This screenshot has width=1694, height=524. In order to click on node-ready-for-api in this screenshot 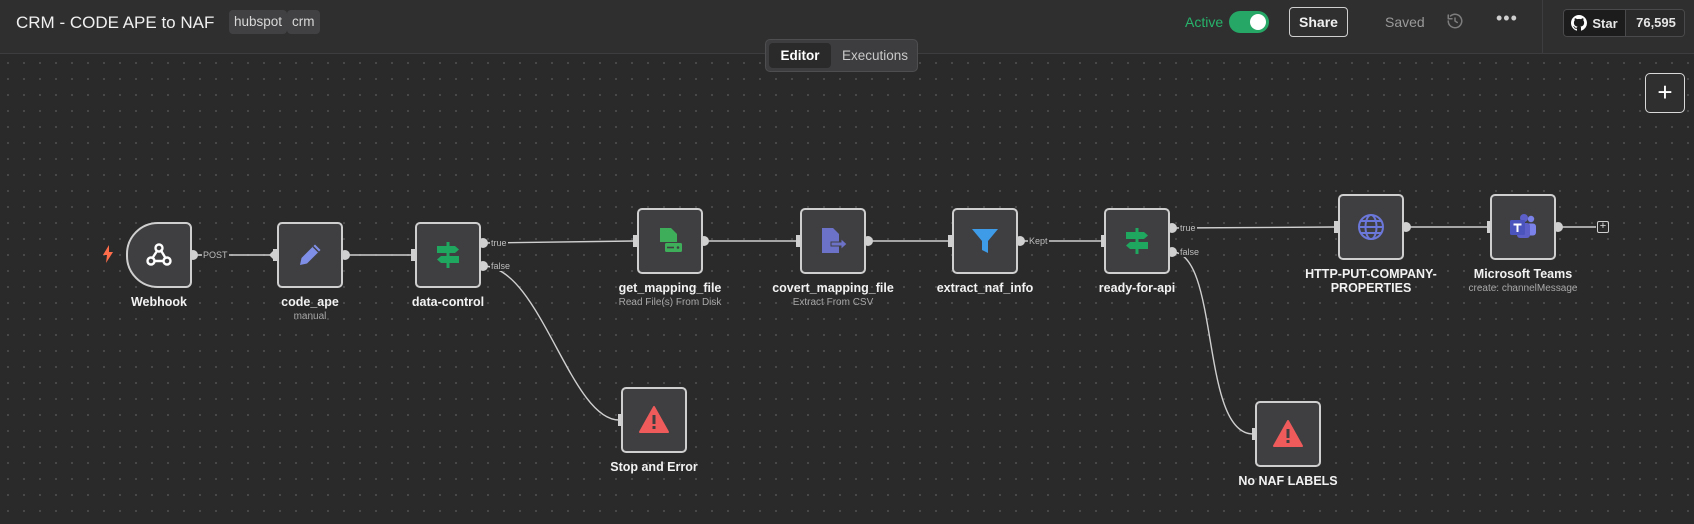, I will do `click(1137, 241)`.